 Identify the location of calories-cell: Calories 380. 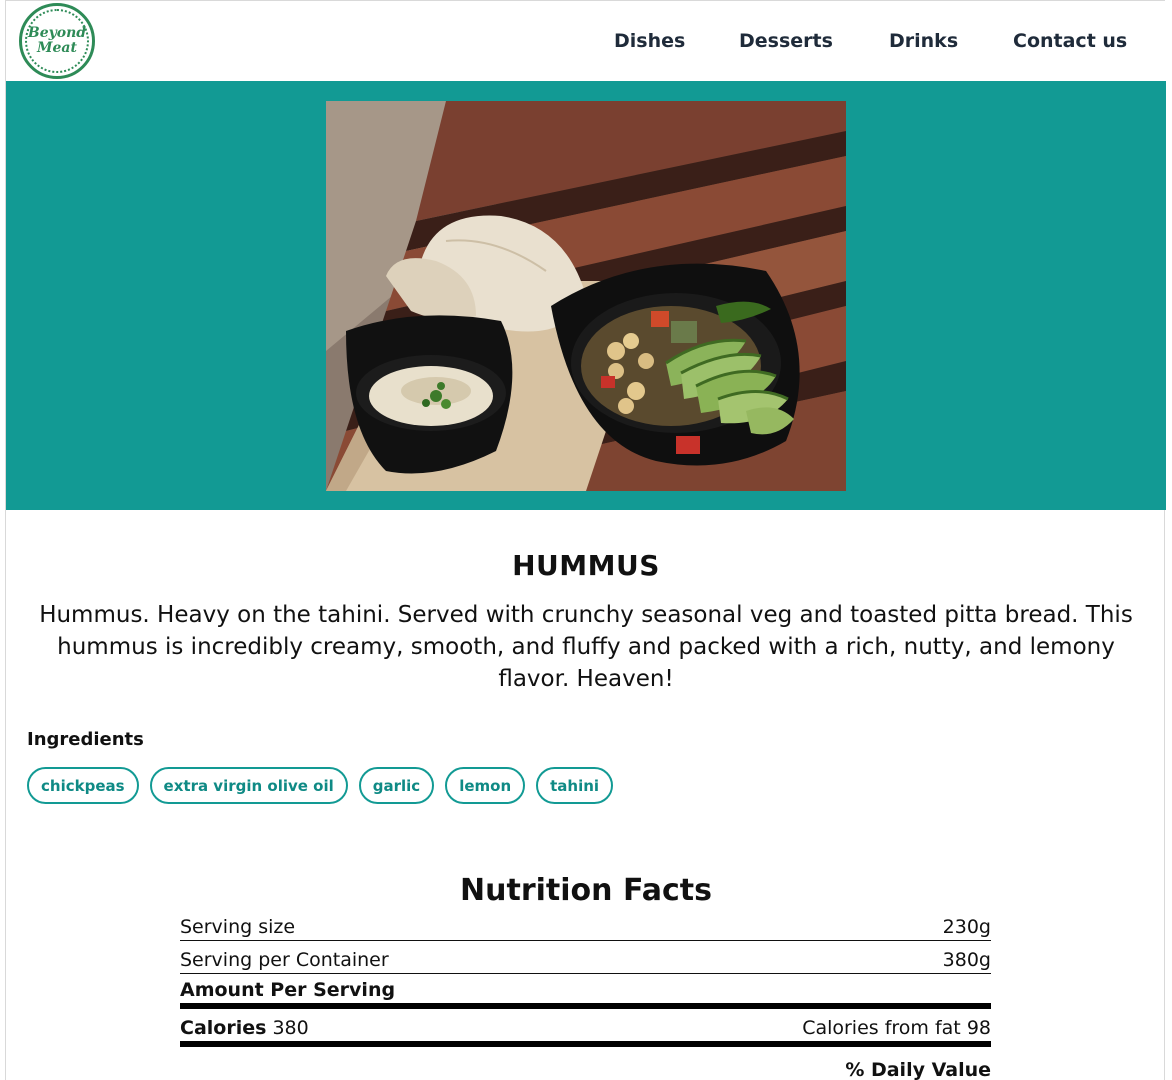
(244, 1028).